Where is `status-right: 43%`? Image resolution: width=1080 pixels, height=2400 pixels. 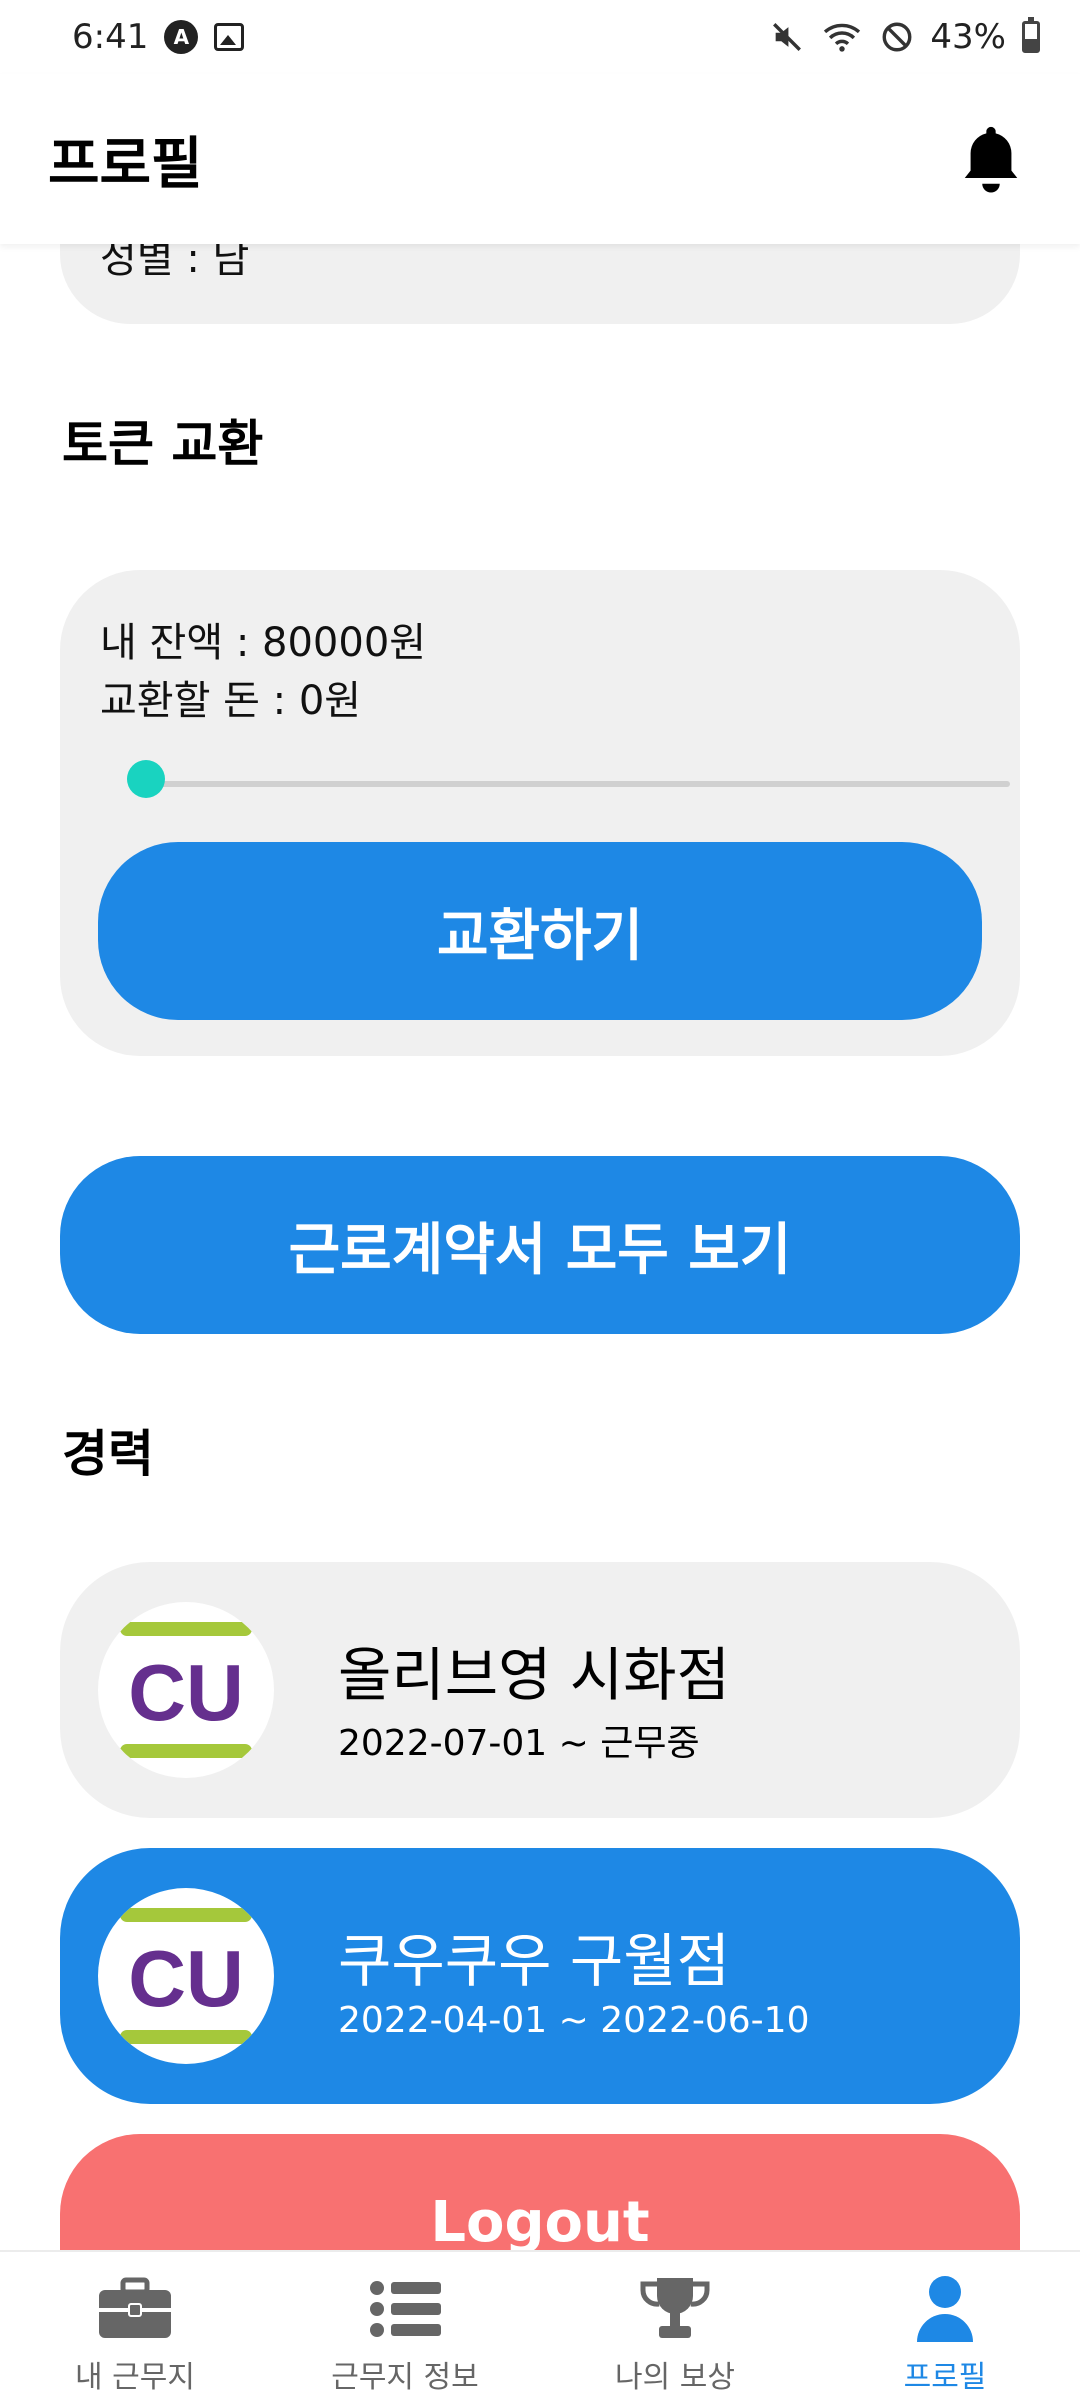 status-right: 43% is located at coordinates (905, 37).